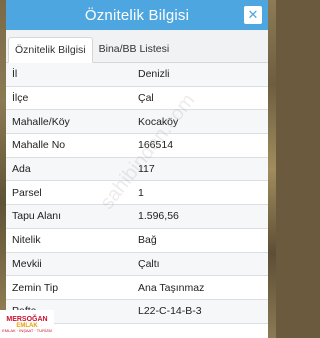  I want to click on attribute-value: L22-C-14-B-3, so click(170, 311).